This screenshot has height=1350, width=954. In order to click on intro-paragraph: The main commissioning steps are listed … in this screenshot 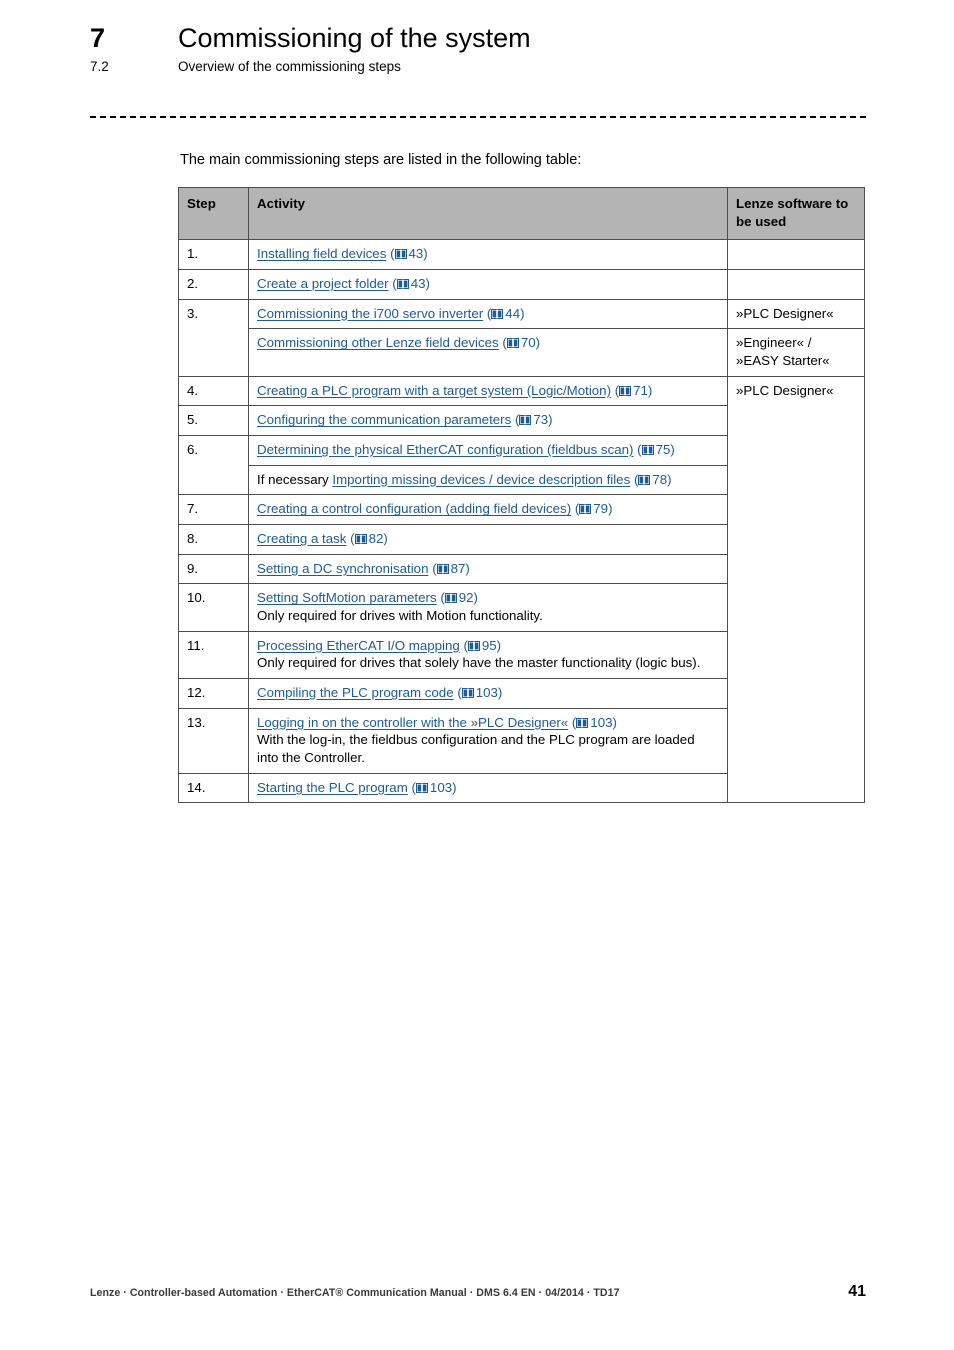, I will do `click(381, 160)`.